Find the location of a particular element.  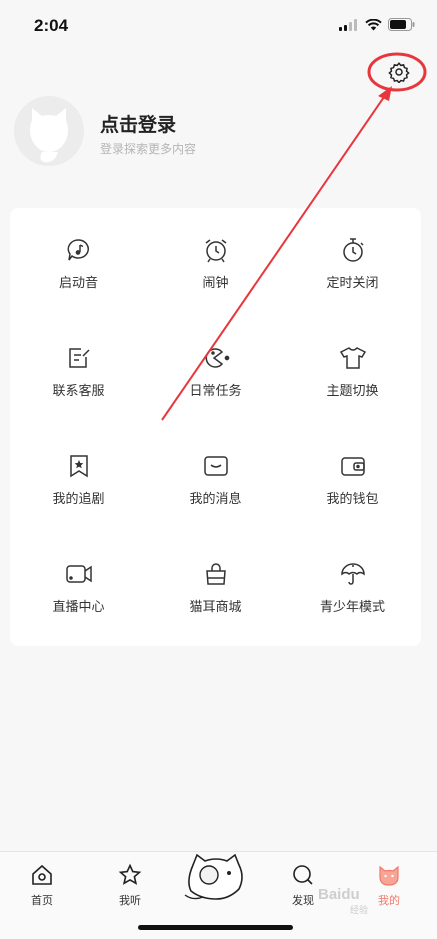

grid-item-shop: 猫耳商城 is located at coordinates (215, 586).